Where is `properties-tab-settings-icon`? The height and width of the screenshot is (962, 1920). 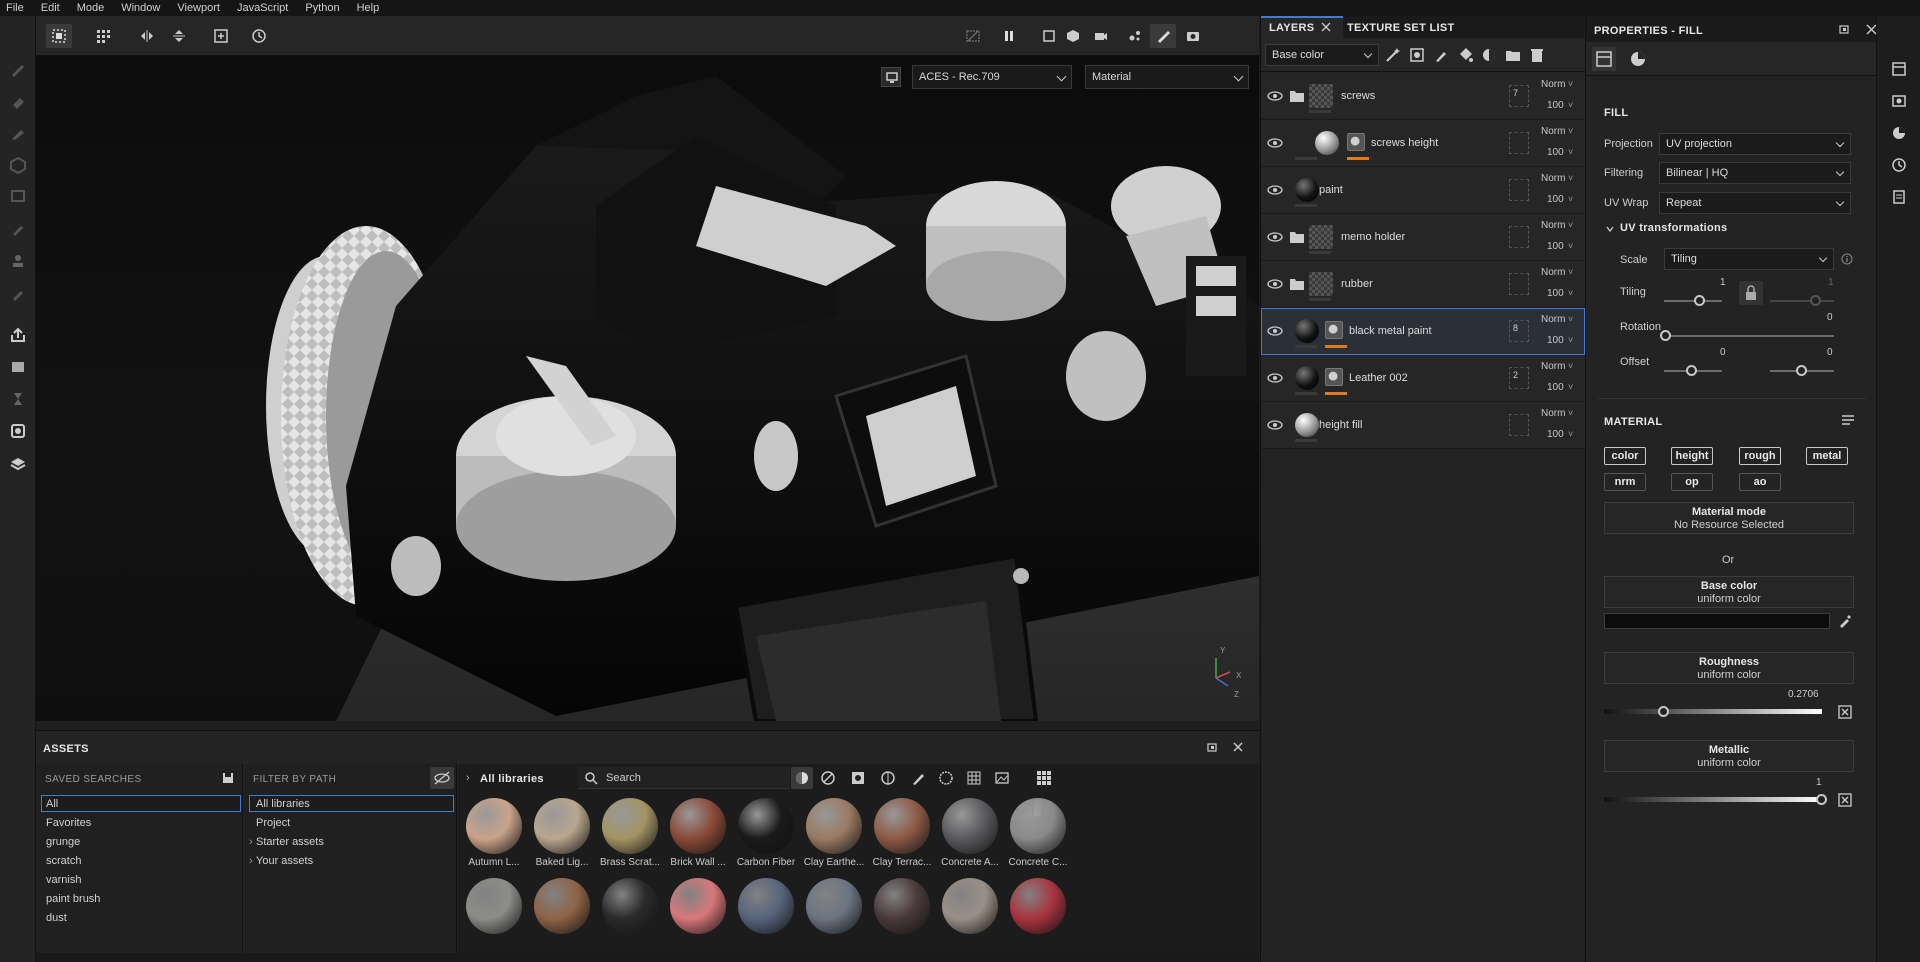
properties-tab-settings-icon is located at coordinates (1604, 59).